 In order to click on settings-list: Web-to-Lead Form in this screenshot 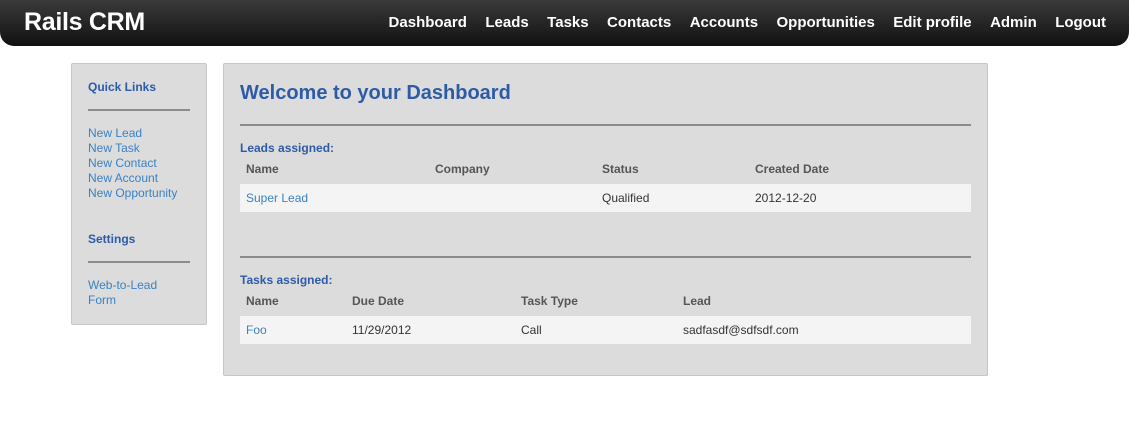, I will do `click(122, 293)`.